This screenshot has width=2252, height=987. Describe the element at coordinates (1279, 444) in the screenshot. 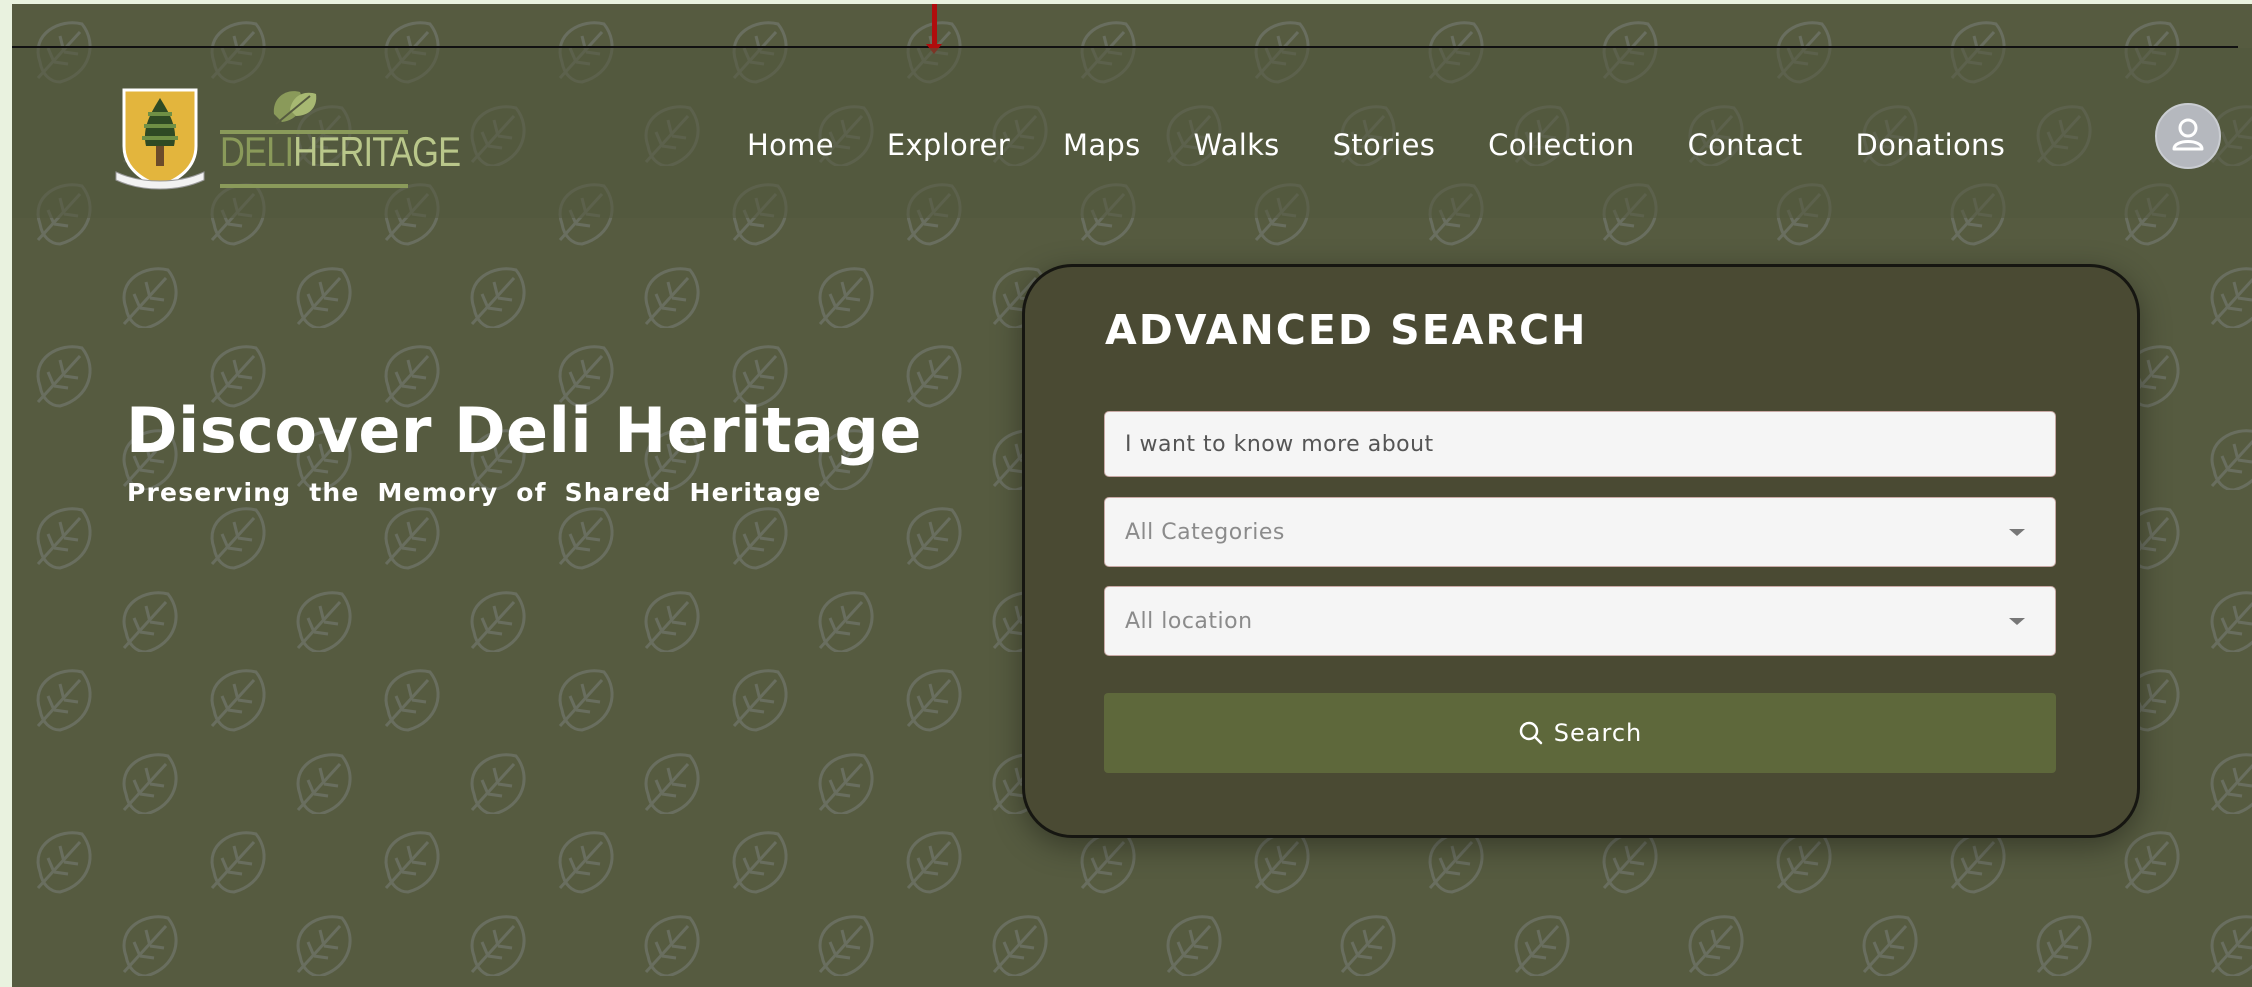

I see `search-query-placeholder: I want to know more about` at that location.